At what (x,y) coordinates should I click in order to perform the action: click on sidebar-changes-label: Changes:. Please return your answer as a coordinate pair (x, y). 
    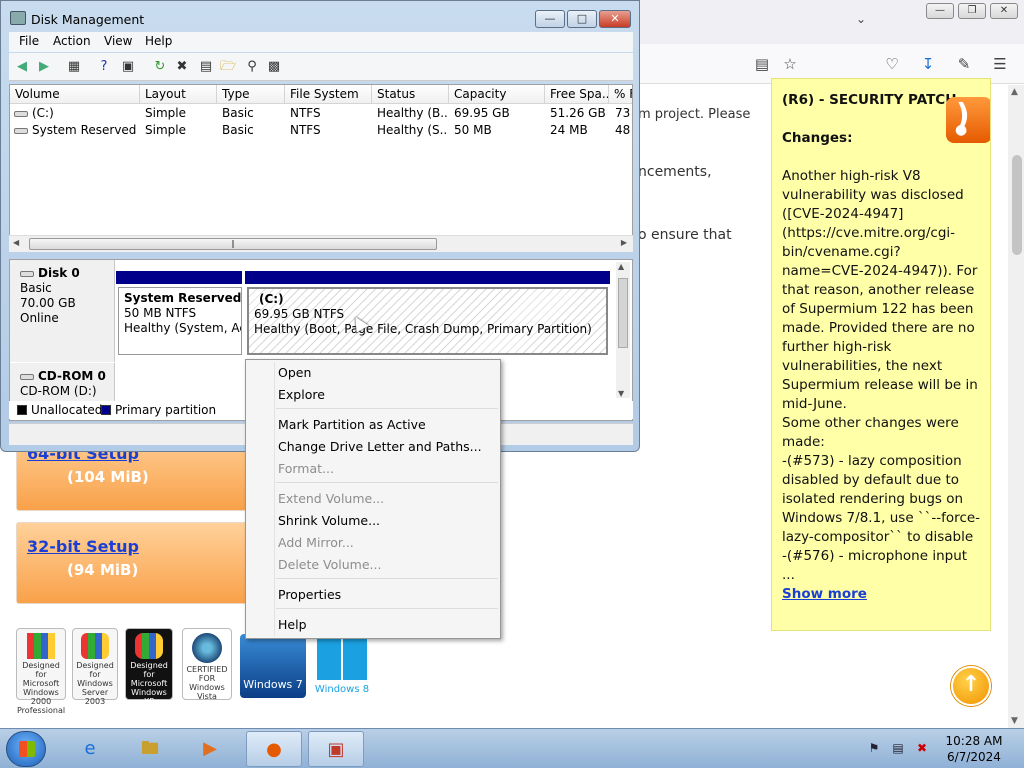
    Looking at the image, I should click on (817, 138).